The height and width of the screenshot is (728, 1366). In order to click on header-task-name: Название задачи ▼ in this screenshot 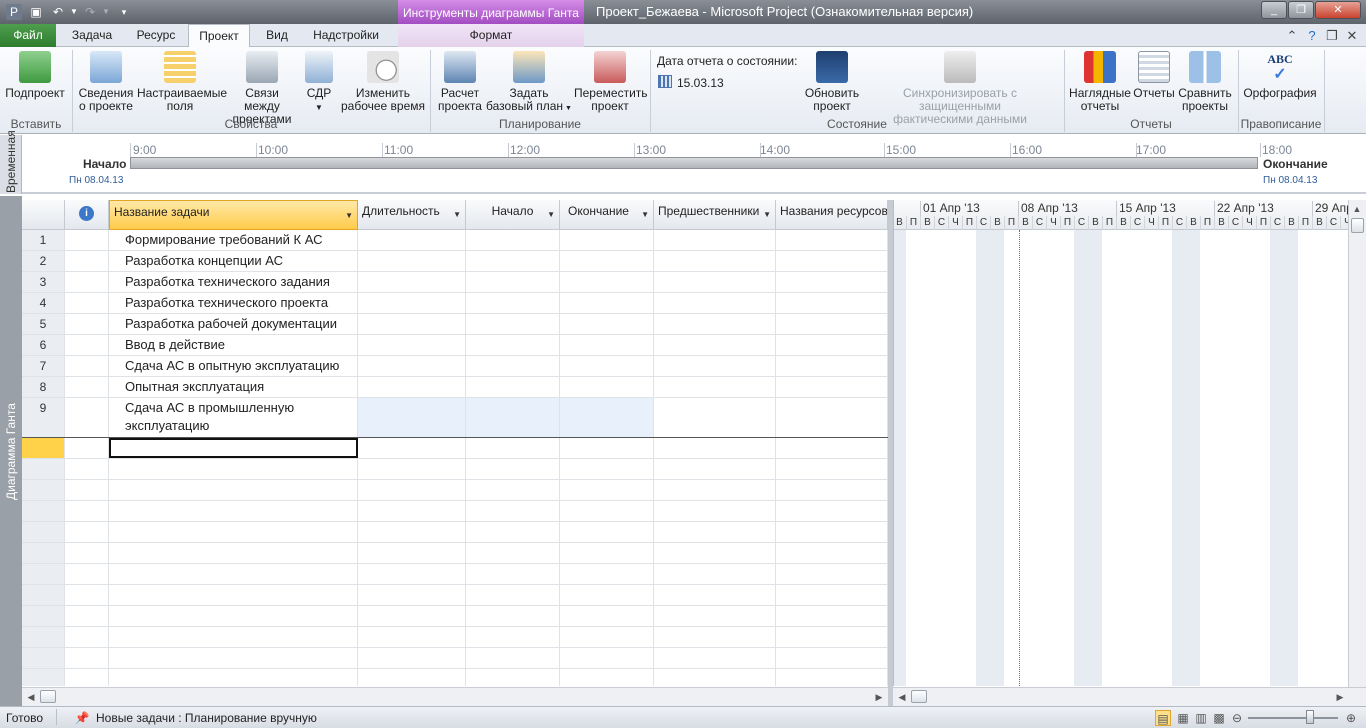, I will do `click(233, 215)`.